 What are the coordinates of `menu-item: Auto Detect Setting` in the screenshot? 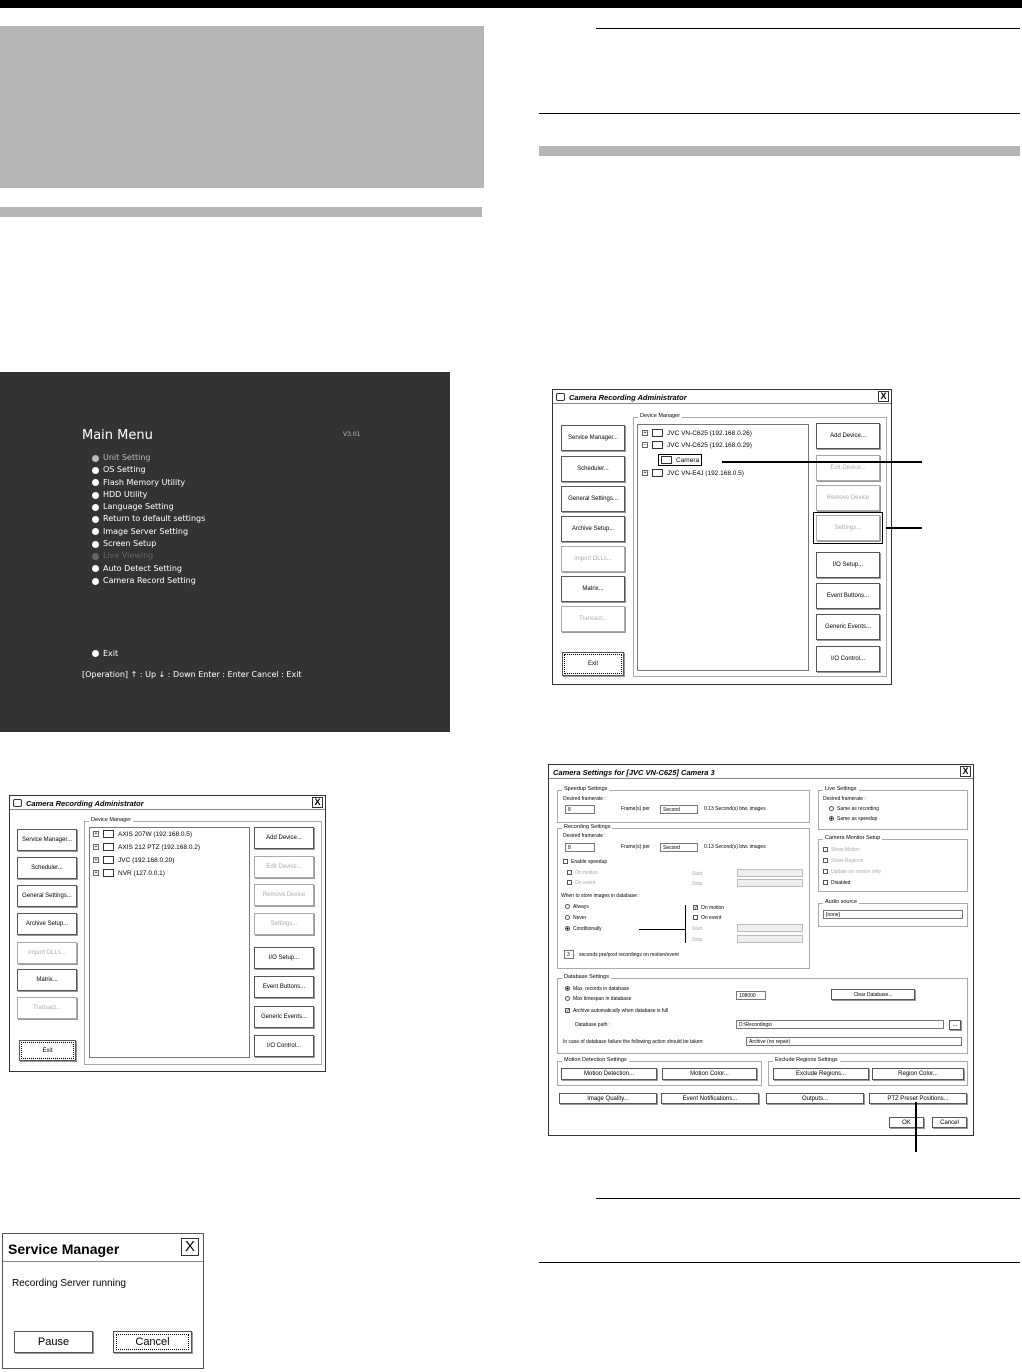 It's located at (148, 569).